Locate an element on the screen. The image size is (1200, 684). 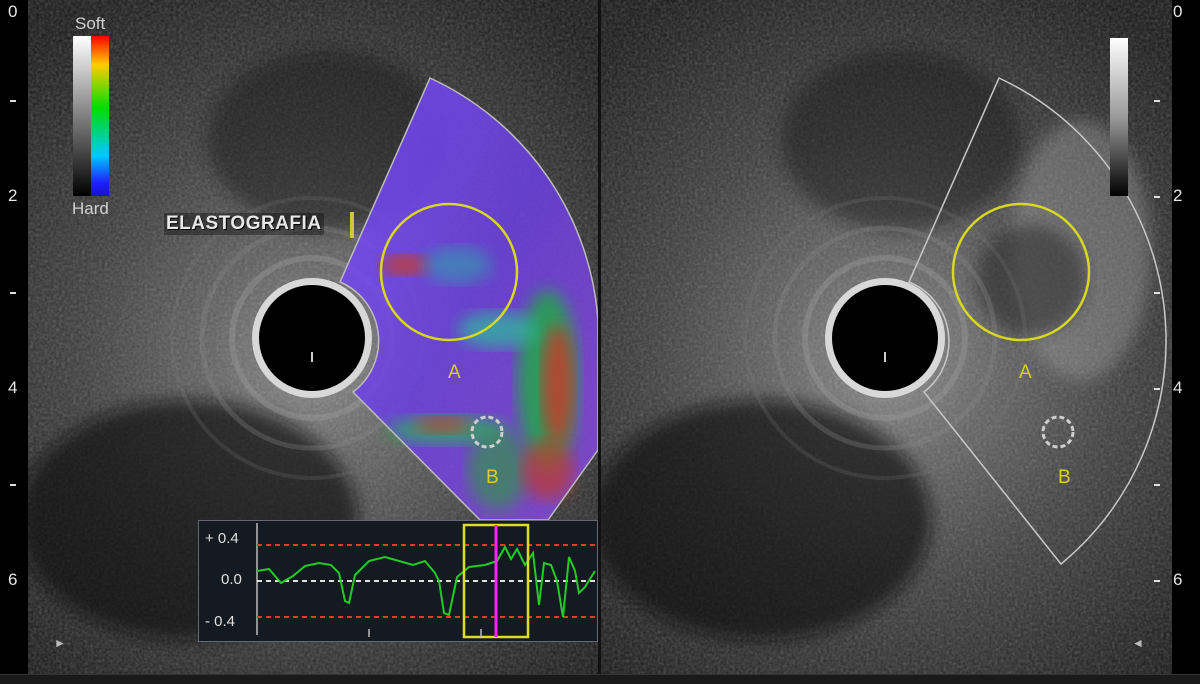
left-nav-arrow-icon: ► is located at coordinates (60, 643).